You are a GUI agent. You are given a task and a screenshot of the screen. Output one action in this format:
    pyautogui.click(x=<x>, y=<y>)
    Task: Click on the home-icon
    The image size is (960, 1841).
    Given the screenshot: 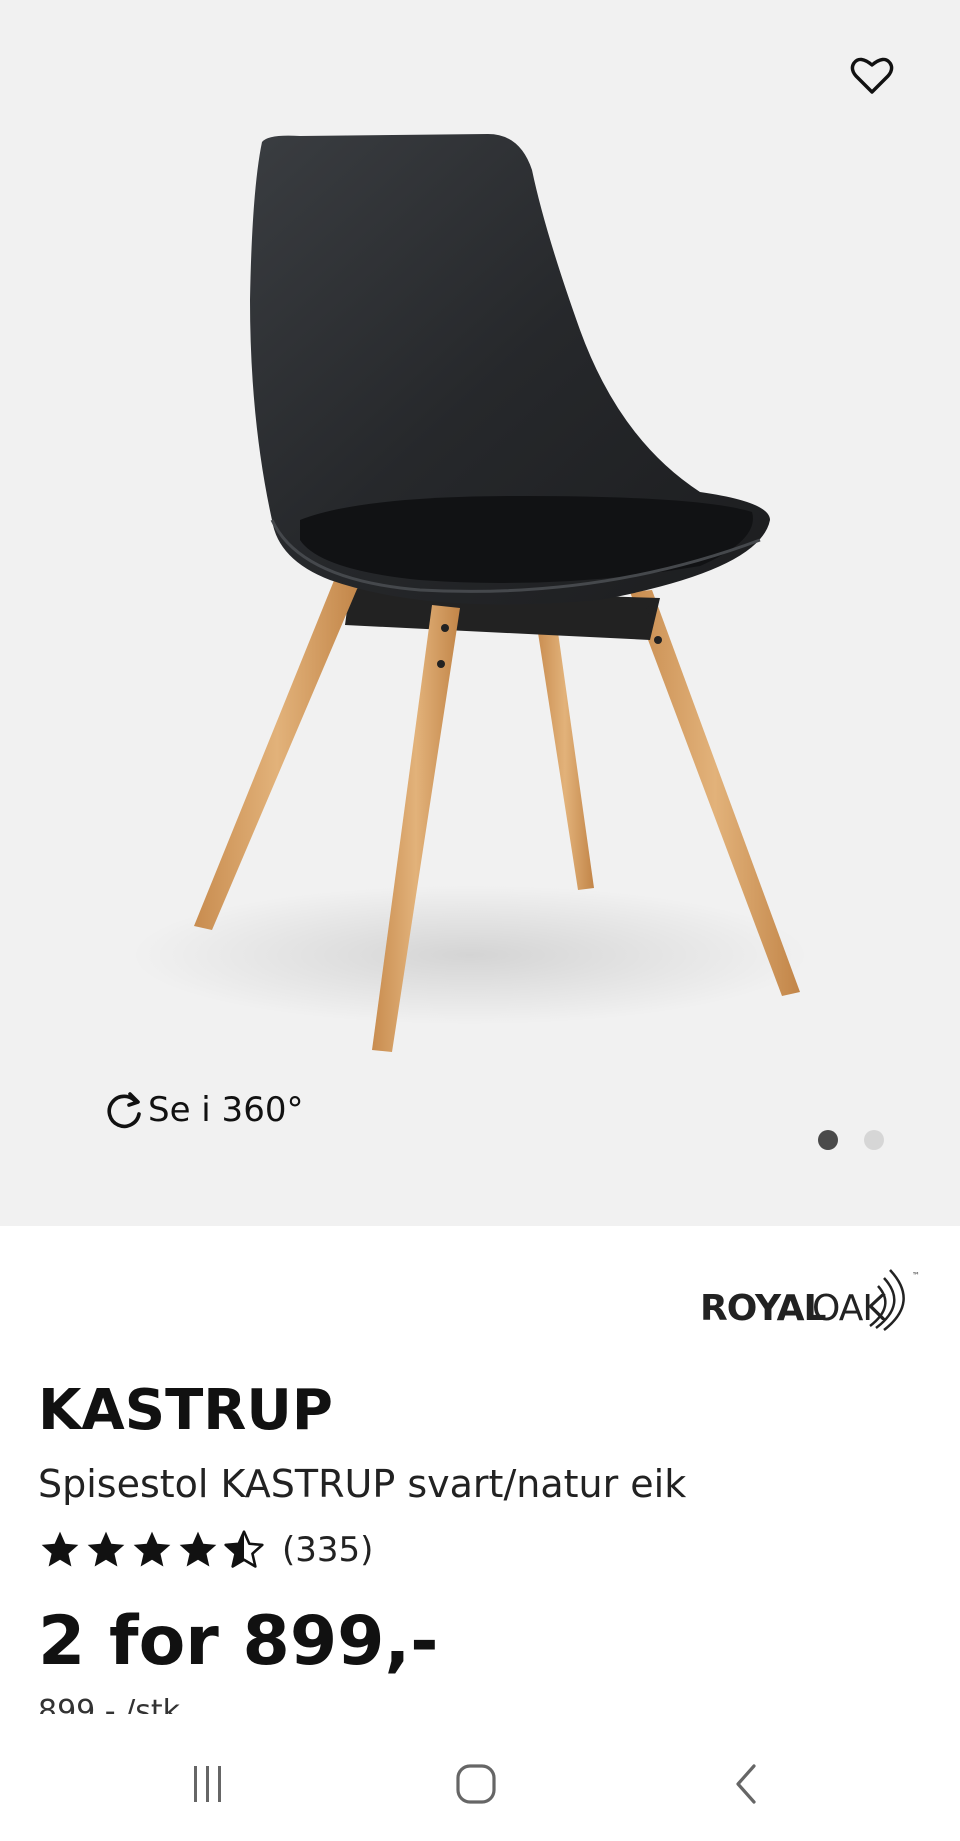 What is the action you would take?
    pyautogui.click(x=476, y=1784)
    